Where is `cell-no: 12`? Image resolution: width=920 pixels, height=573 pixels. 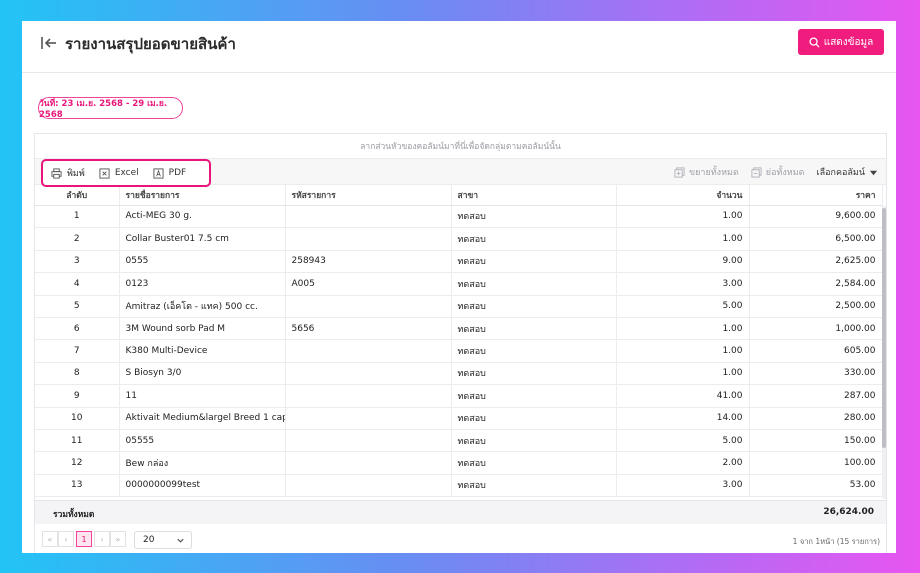
cell-no: 12 is located at coordinates (77, 463).